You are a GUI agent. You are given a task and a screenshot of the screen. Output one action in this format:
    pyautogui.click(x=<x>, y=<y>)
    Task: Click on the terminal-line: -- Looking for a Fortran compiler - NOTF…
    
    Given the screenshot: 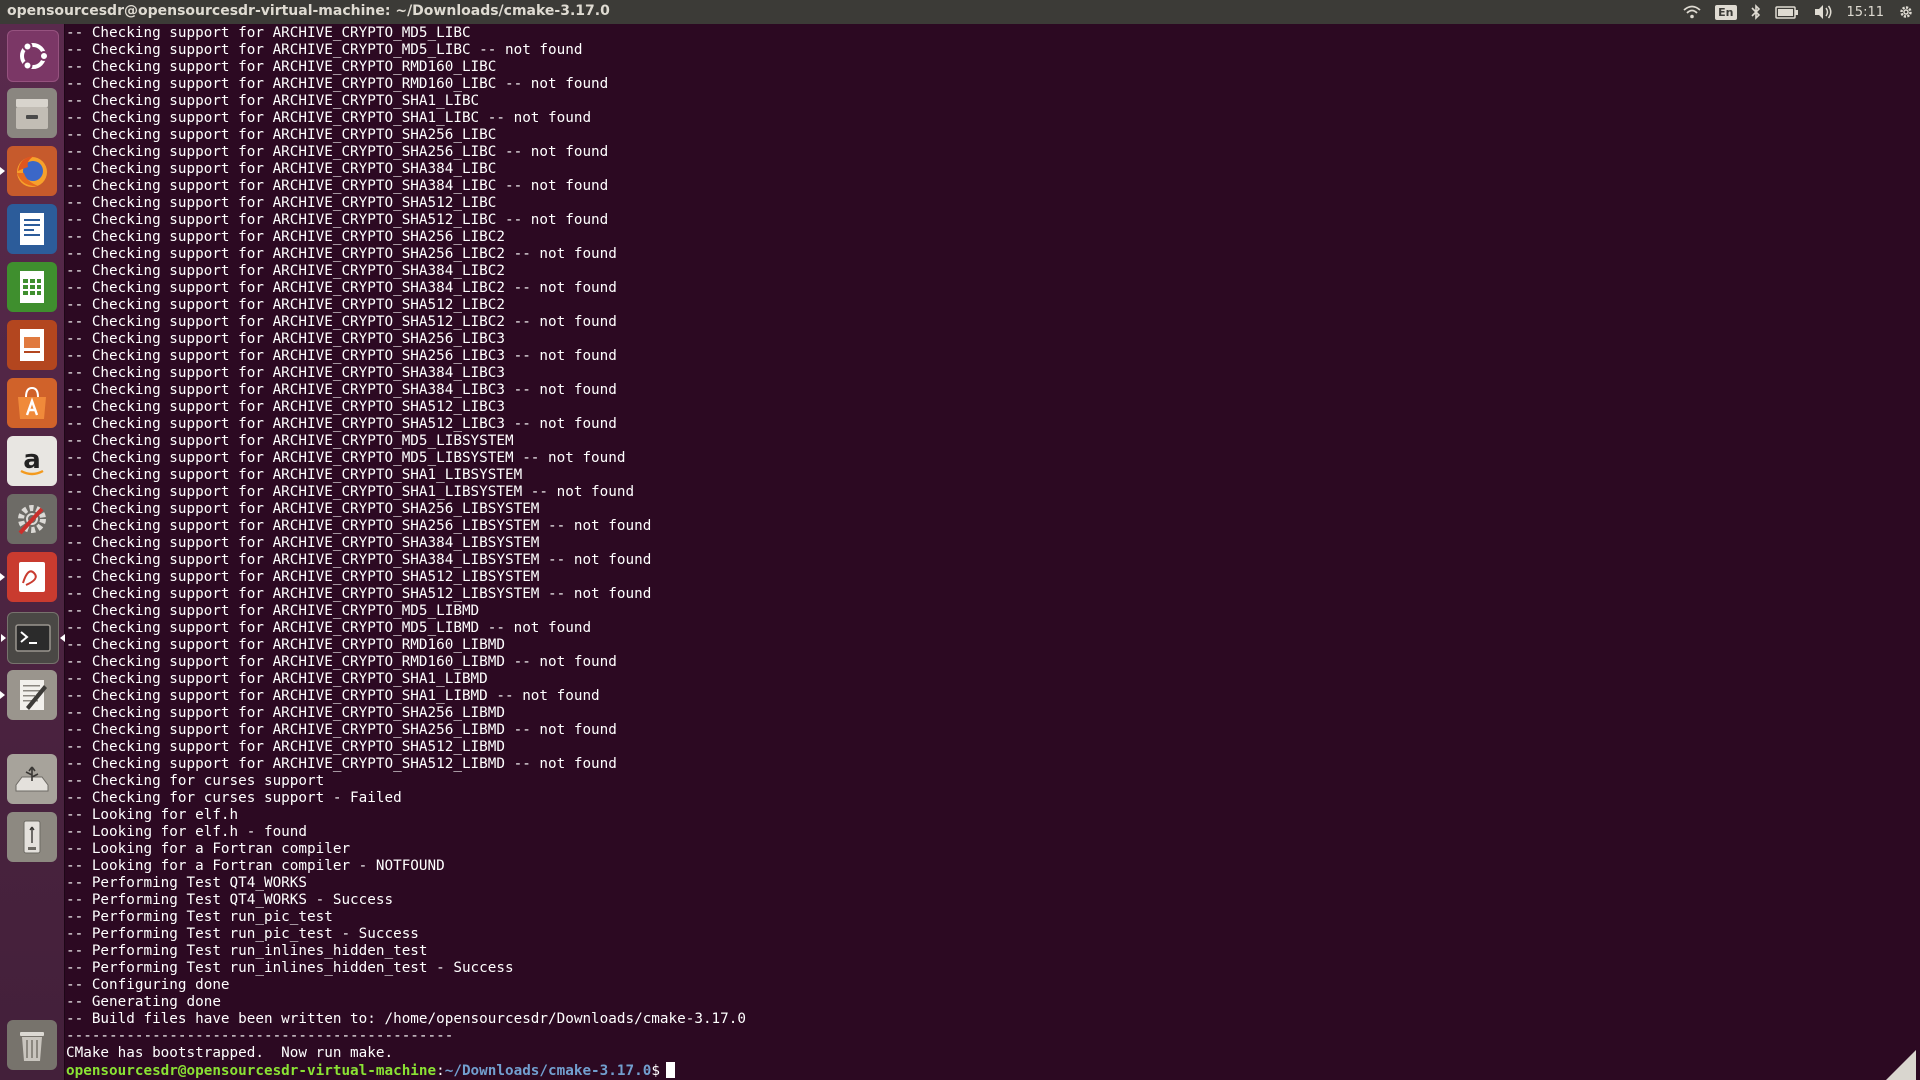 What is the action you would take?
    pyautogui.click(x=255, y=866)
    